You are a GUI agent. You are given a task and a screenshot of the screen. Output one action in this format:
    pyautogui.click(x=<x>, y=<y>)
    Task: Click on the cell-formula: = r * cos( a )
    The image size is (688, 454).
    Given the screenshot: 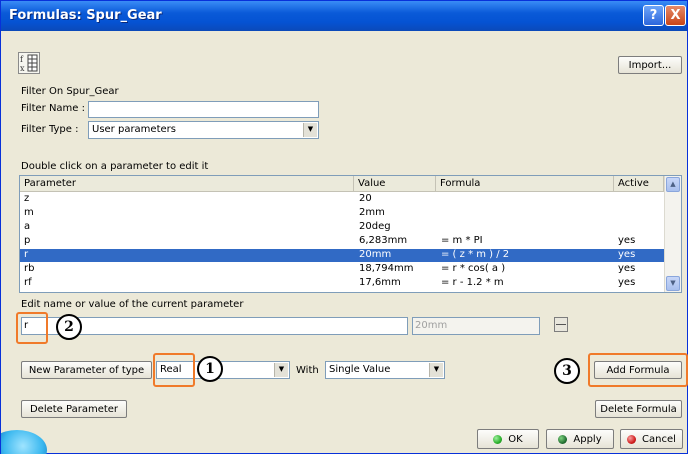 What is the action you would take?
    pyautogui.click(x=473, y=268)
    